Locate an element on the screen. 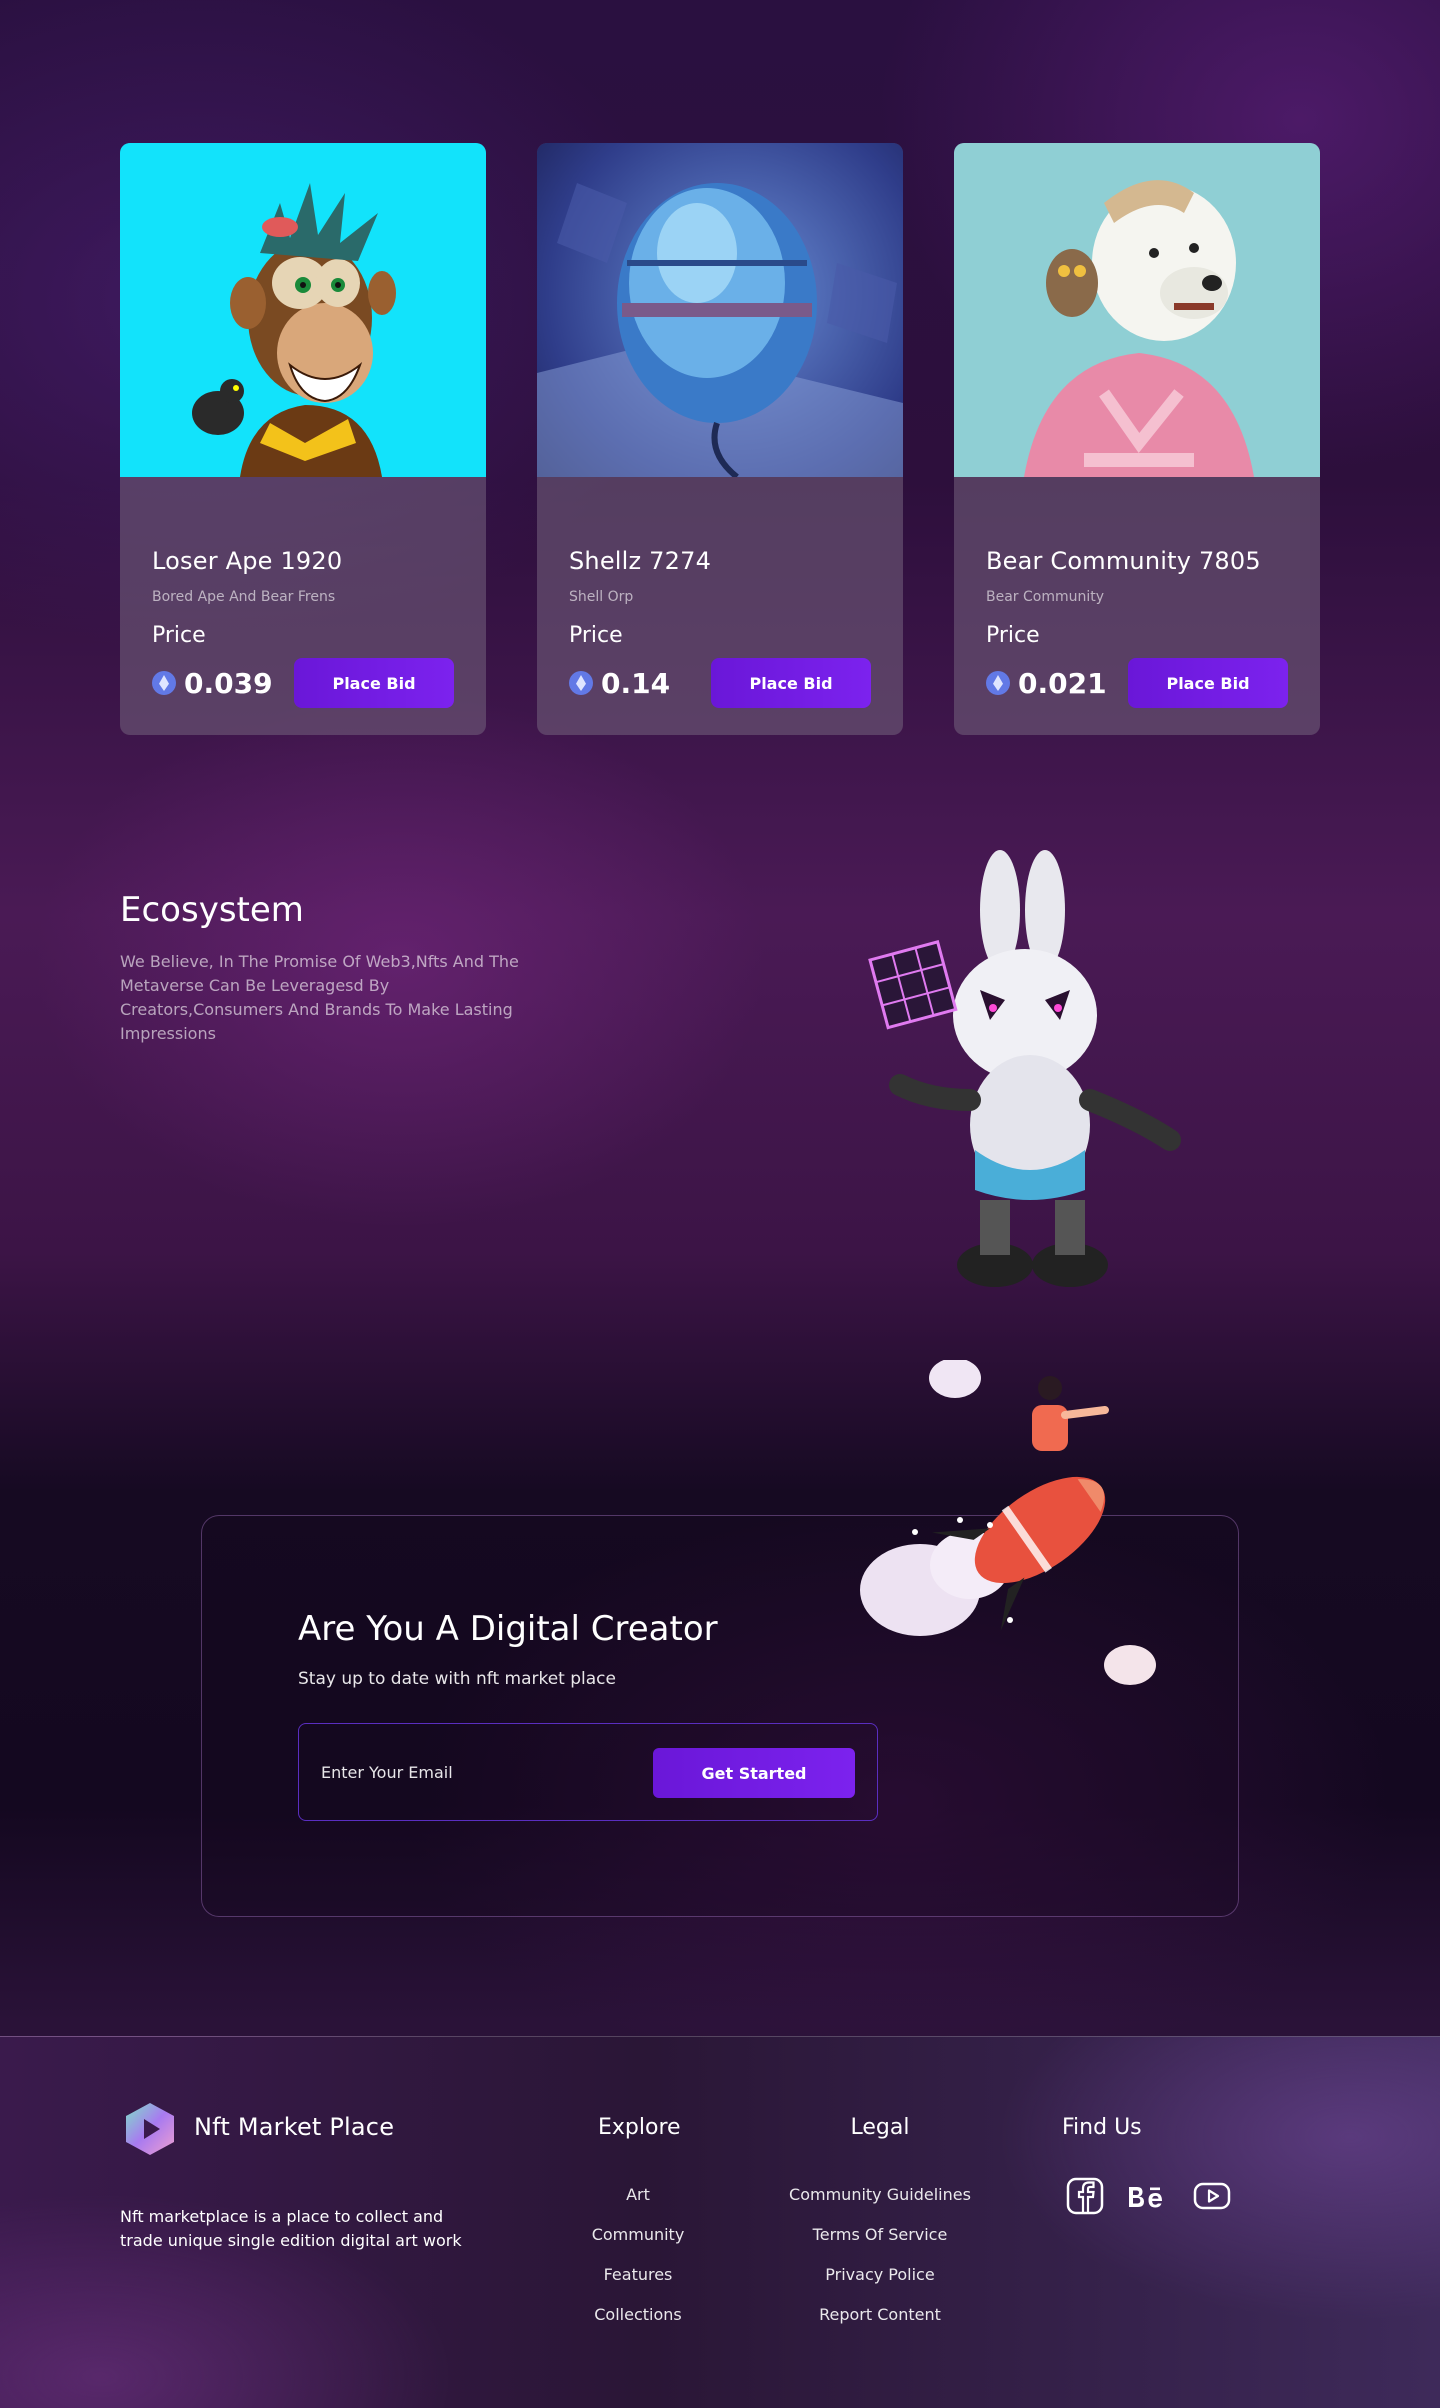 This screenshot has height=2408, width=1440. explore-title: Explore is located at coordinates (639, 2127).